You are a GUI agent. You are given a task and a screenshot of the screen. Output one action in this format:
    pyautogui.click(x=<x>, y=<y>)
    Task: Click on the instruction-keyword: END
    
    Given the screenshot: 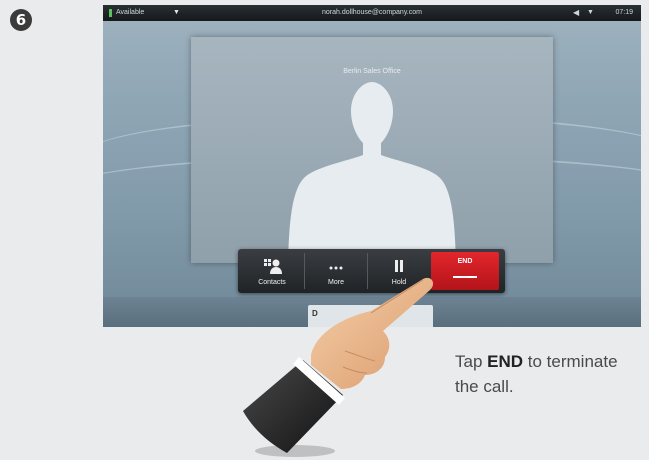 What is the action you would take?
    pyautogui.click(x=505, y=361)
    